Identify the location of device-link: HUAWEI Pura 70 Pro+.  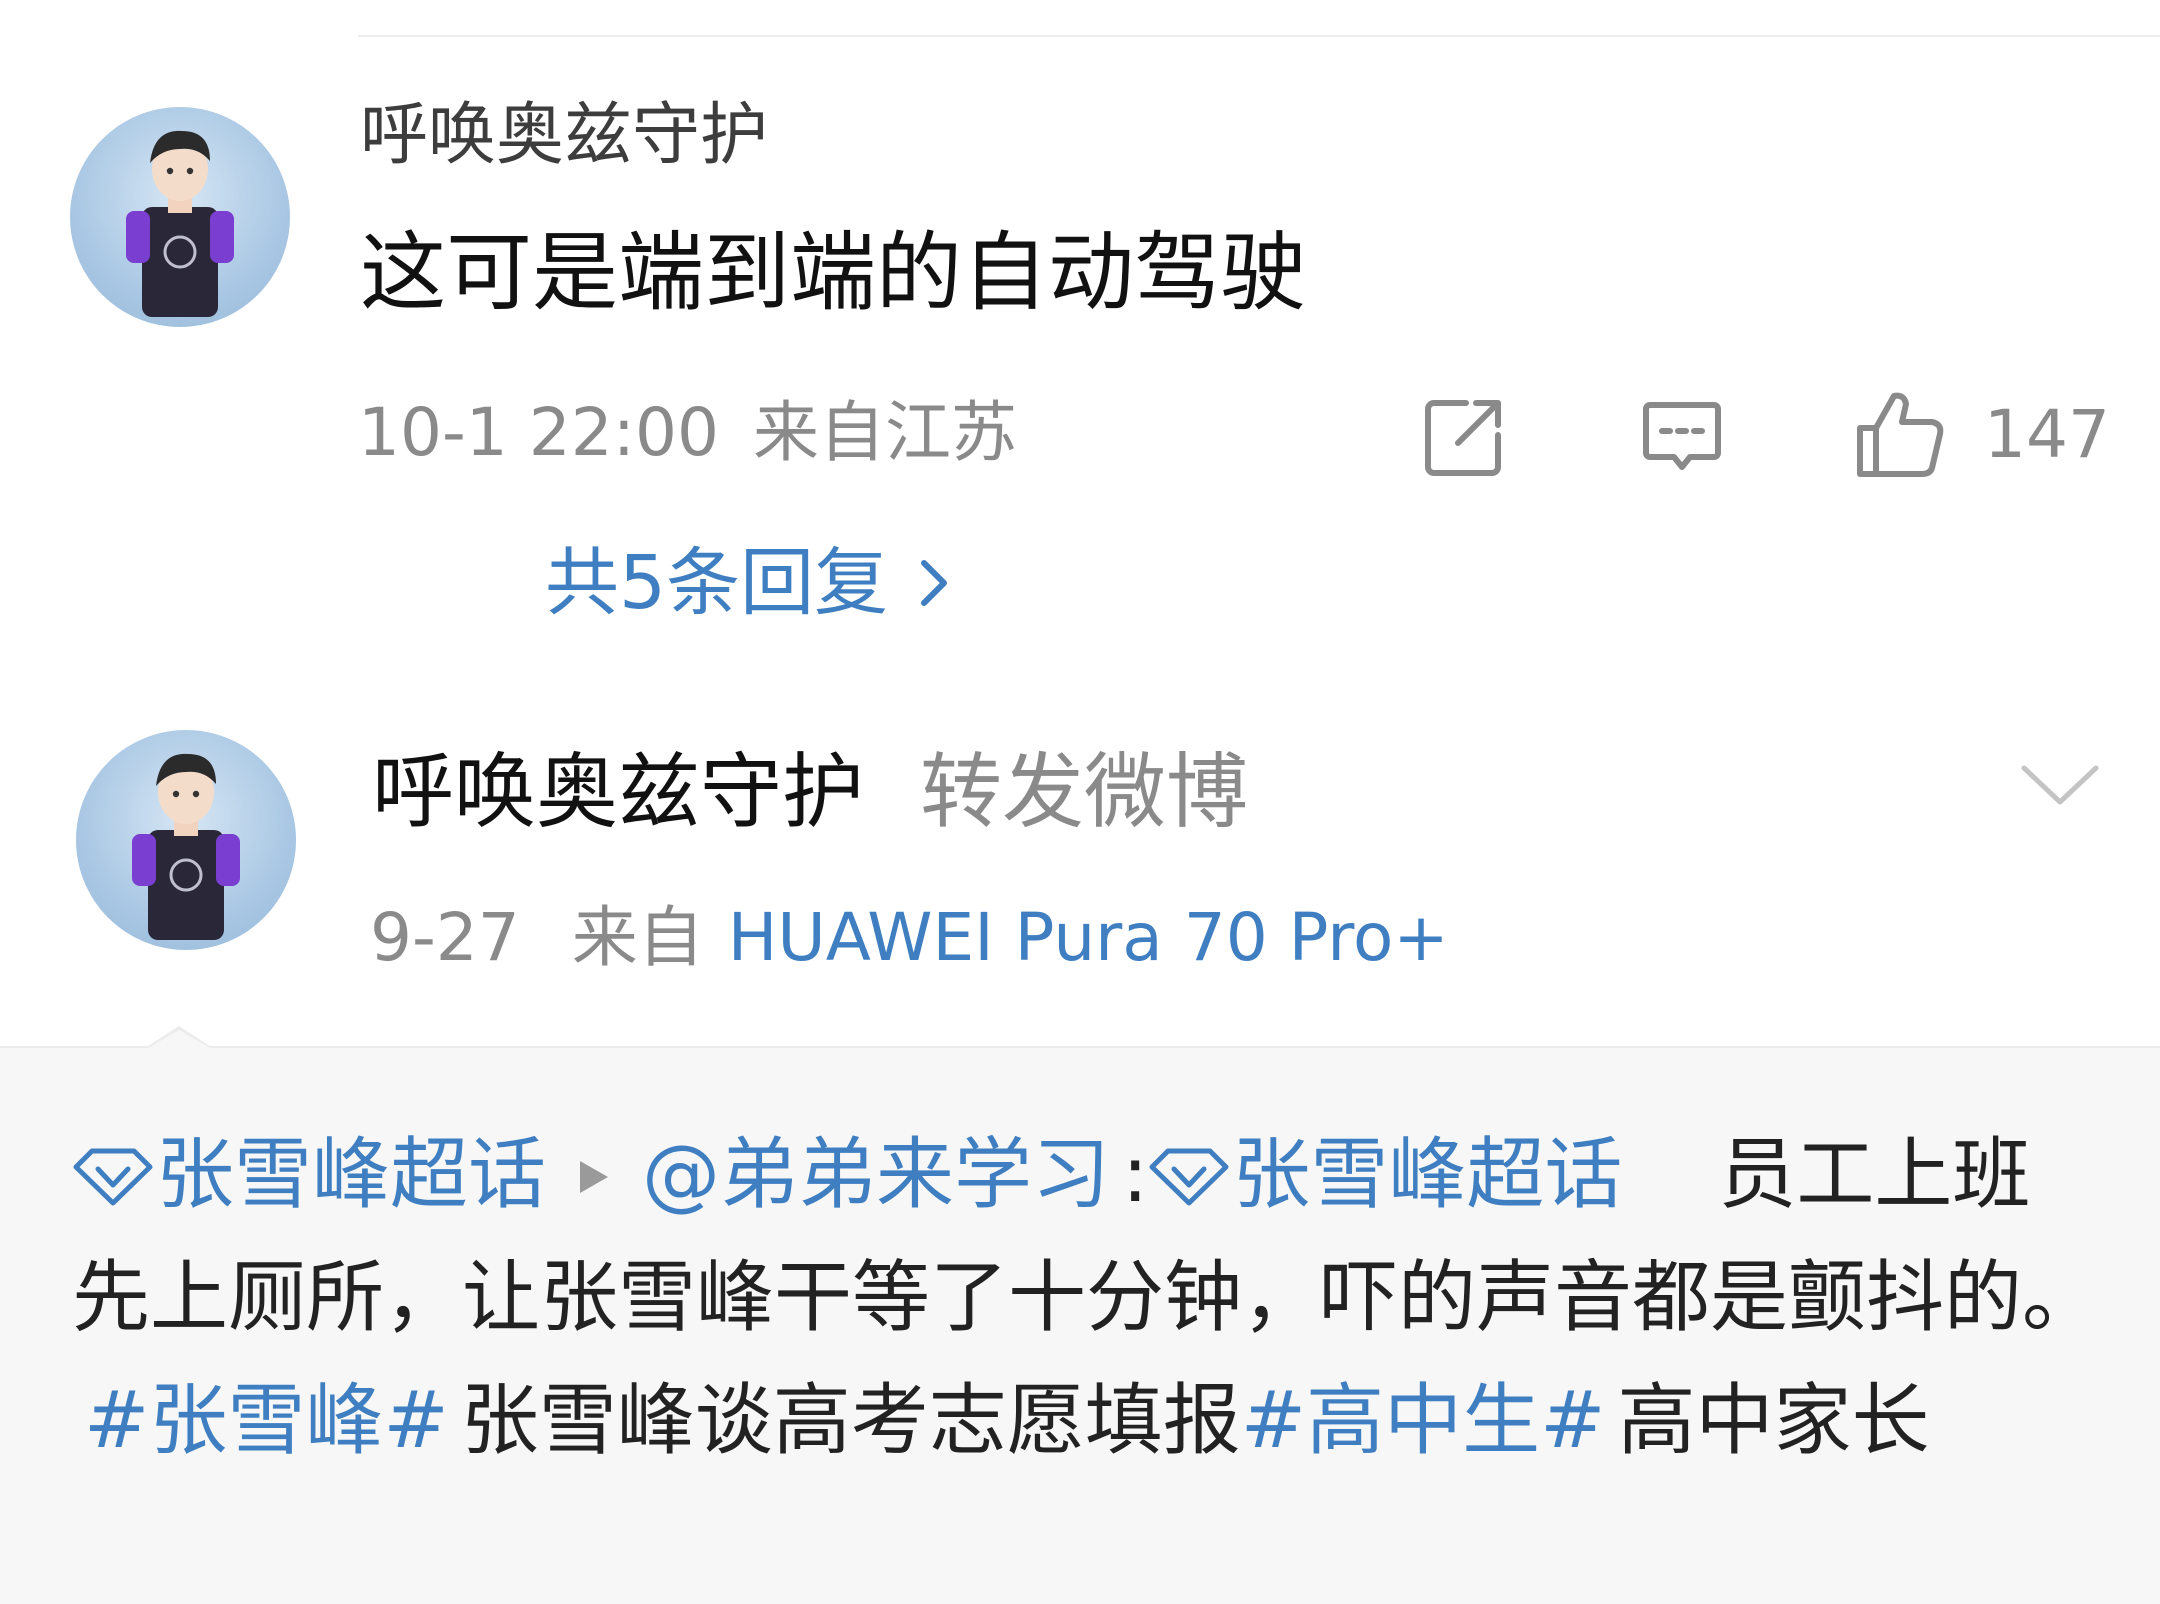
(1088, 937).